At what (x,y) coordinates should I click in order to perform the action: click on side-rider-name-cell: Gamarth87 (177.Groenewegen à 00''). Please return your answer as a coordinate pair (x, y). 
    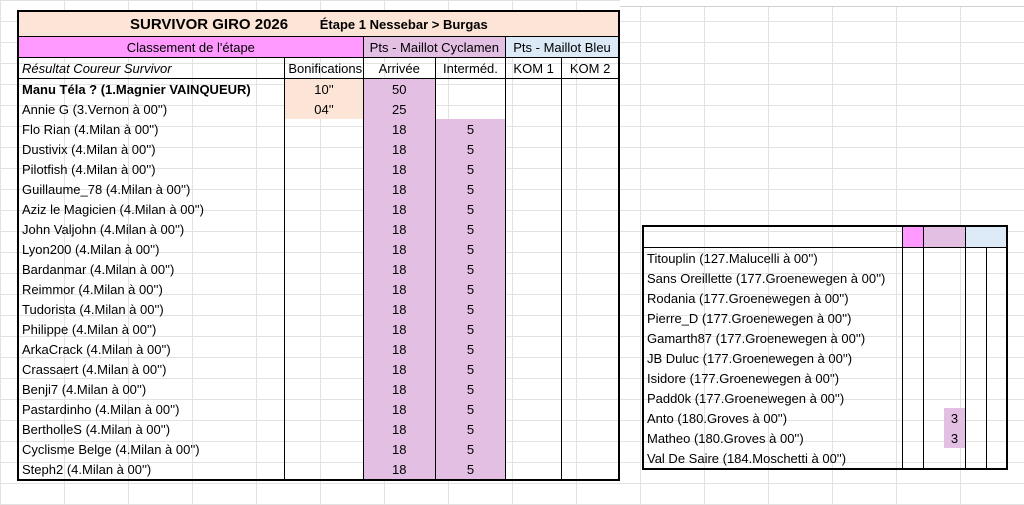
    Looking at the image, I should click on (772, 338).